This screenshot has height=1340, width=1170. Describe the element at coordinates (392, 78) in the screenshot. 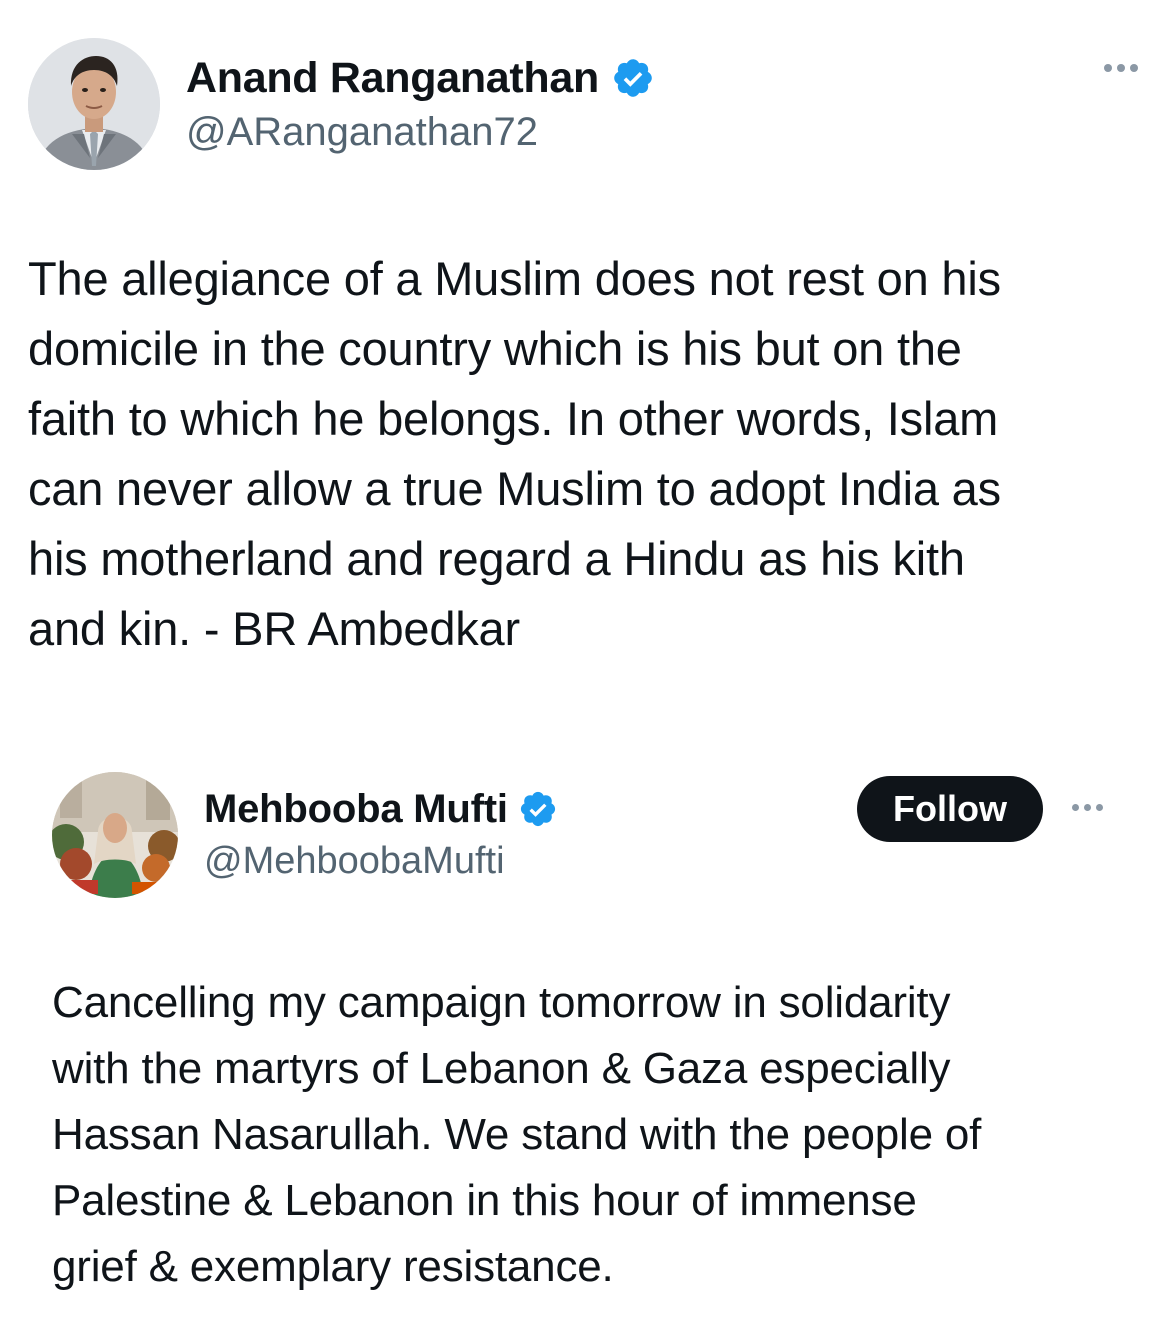

I see `author-name: Anand Ranganathan` at that location.